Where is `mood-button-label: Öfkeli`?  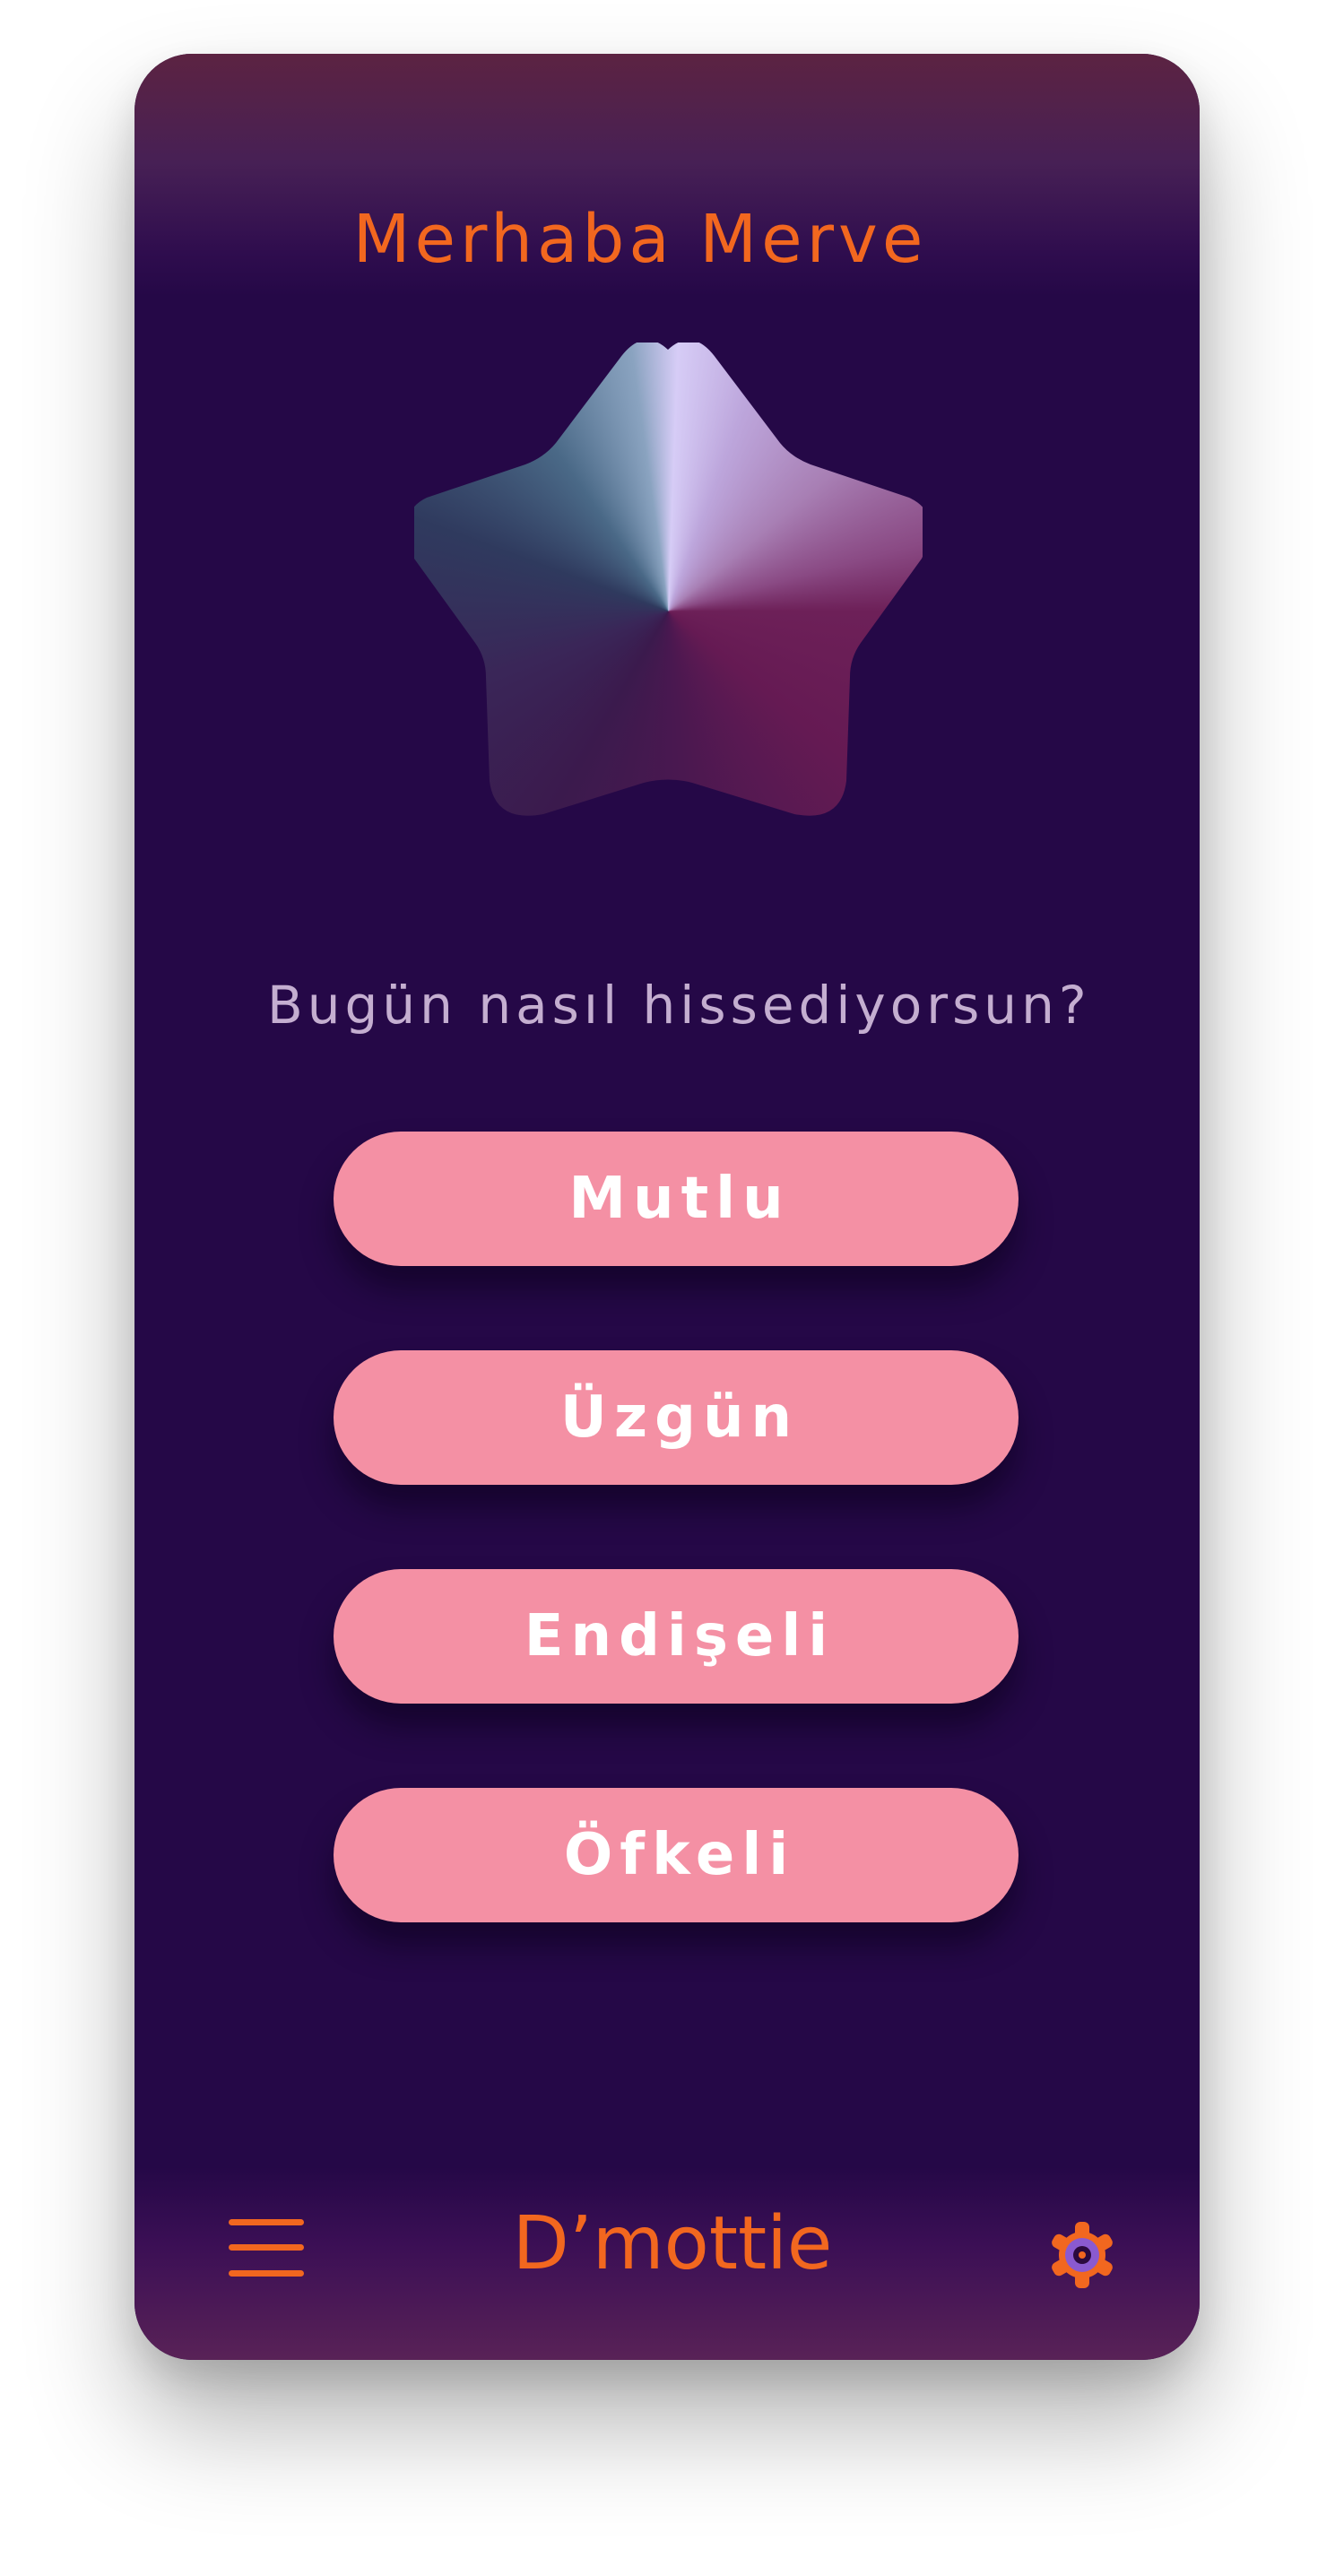 mood-button-label: Öfkeli is located at coordinates (679, 1855).